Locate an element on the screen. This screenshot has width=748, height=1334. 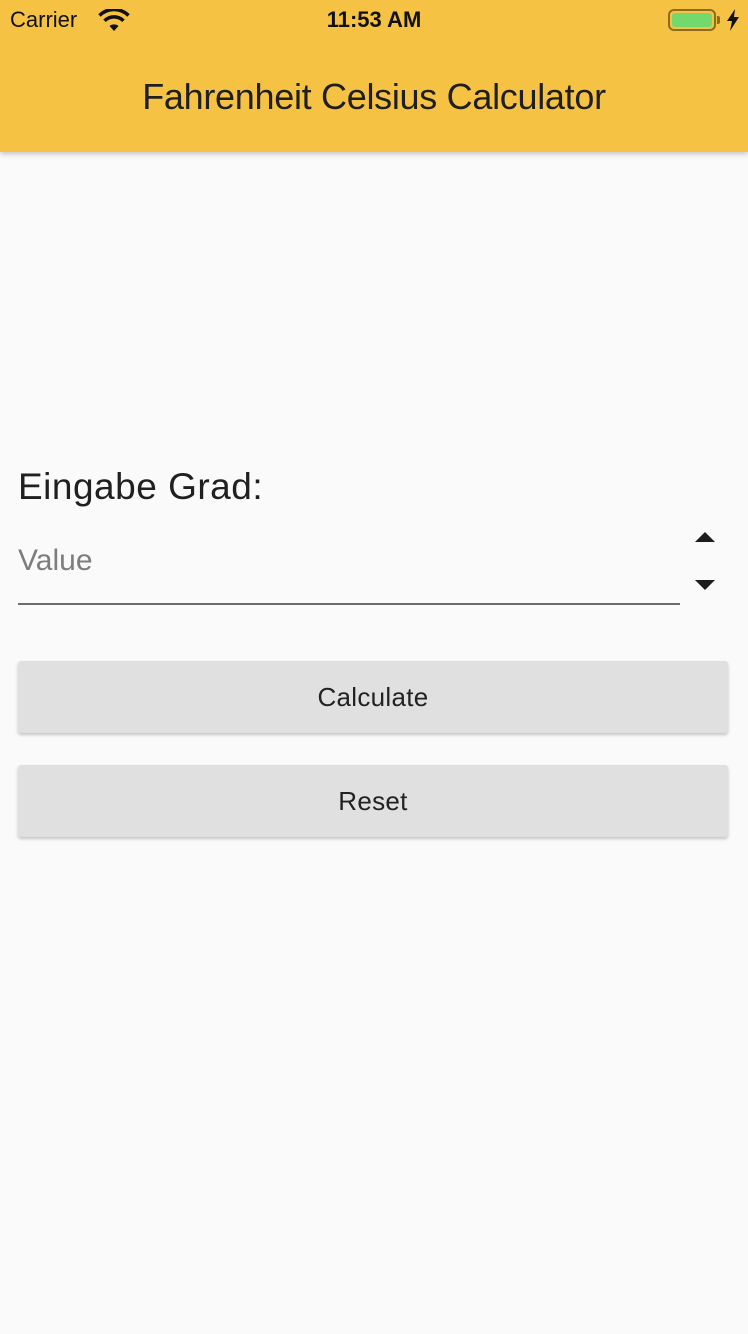
arrow-down-icon is located at coordinates (705, 585).